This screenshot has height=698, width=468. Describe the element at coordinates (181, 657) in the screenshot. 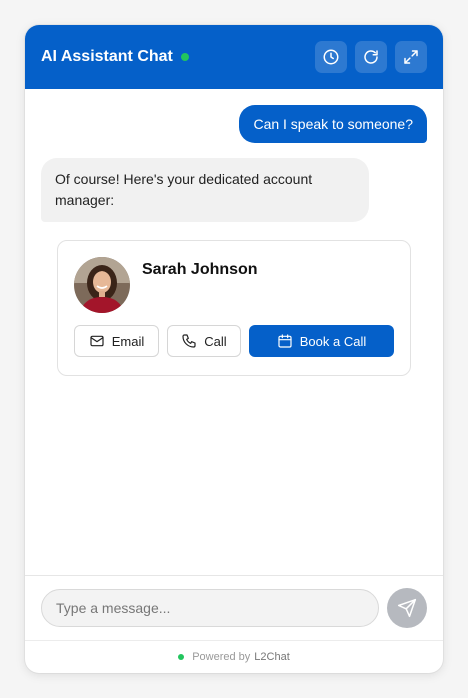

I see `status-dot` at that location.